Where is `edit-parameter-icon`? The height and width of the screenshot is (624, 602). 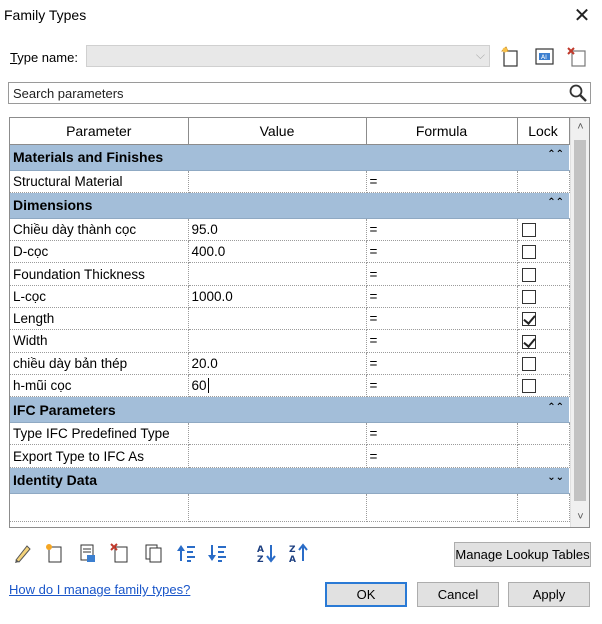
edit-parameter-icon is located at coordinates (23, 553).